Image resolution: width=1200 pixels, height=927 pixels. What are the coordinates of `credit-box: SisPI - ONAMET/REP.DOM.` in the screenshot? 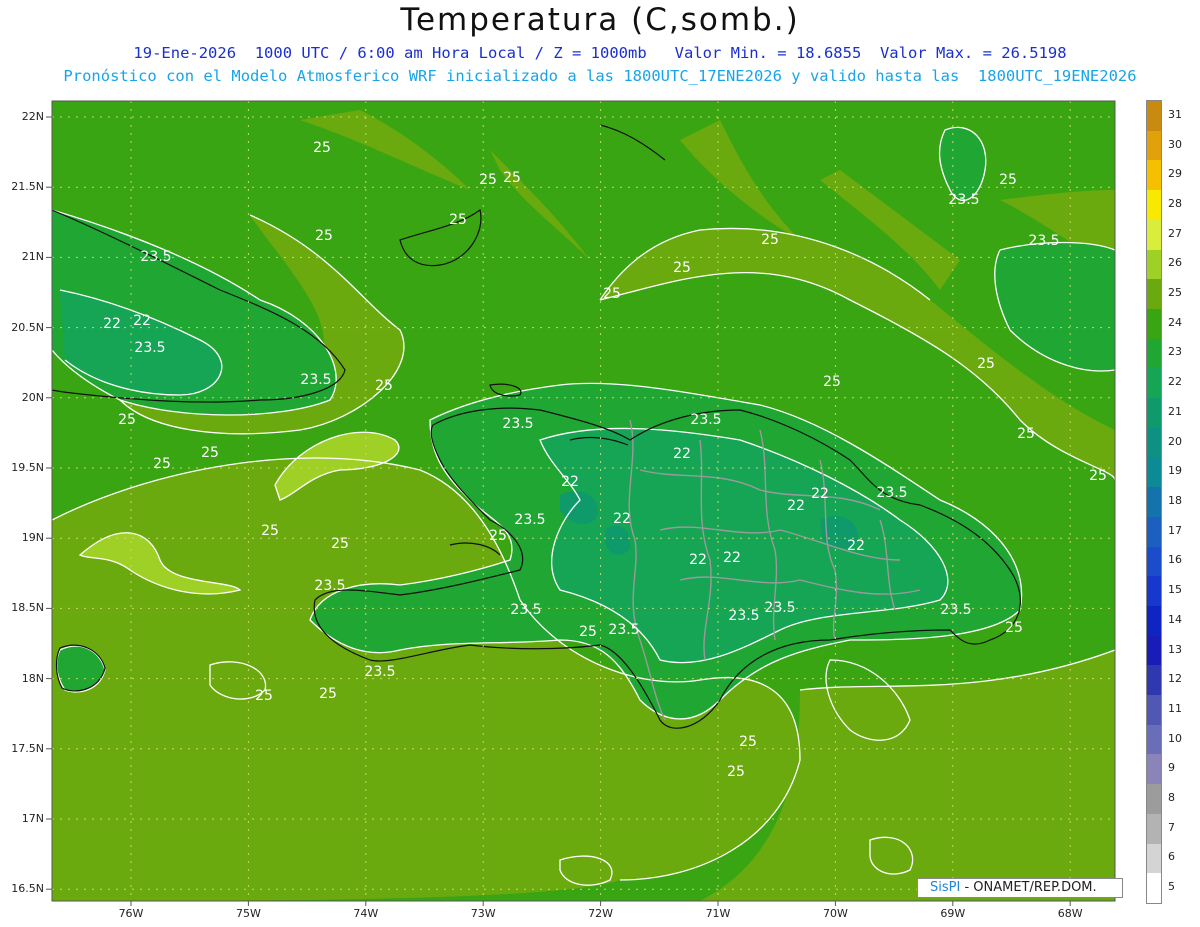 It's located at (1020, 888).